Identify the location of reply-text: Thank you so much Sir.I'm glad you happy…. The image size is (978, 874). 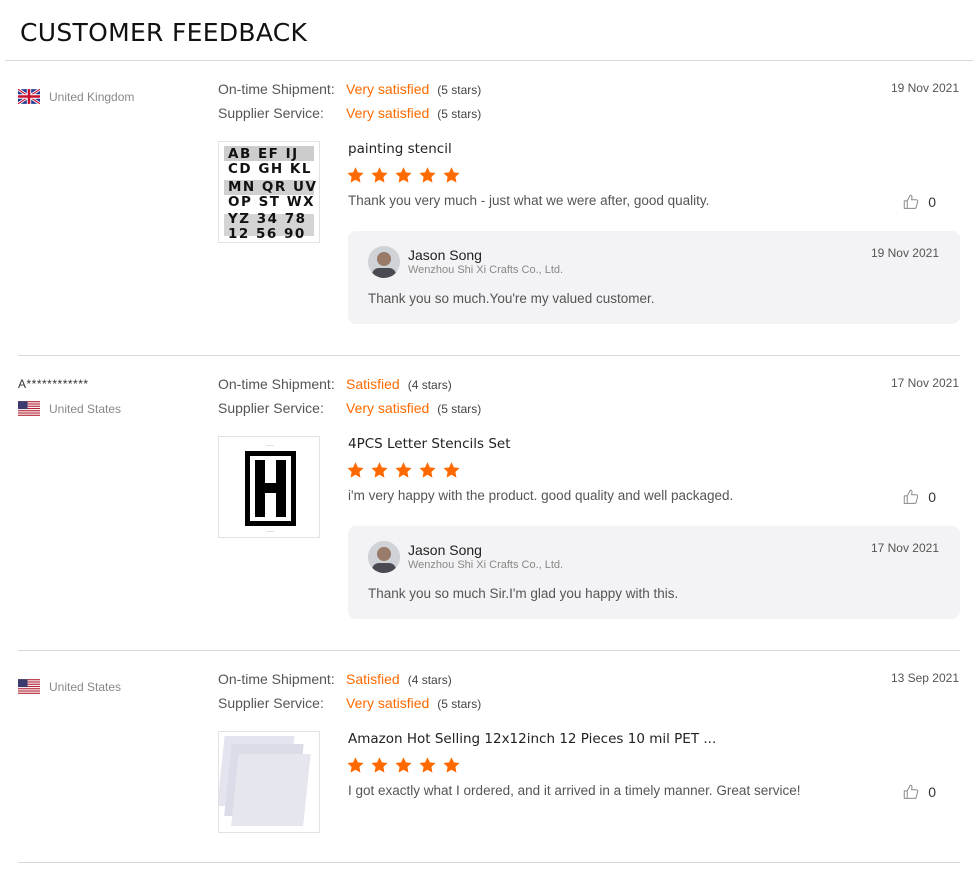
(523, 593).